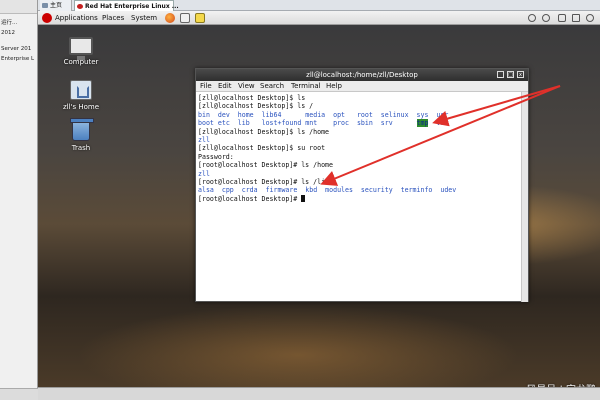 This screenshot has height=400, width=600. What do you see at coordinates (416, 190) in the screenshot?
I see `directory-entry: terminfo` at bounding box center [416, 190].